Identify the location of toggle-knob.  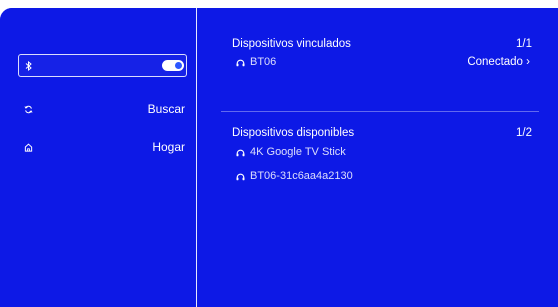
(178, 65).